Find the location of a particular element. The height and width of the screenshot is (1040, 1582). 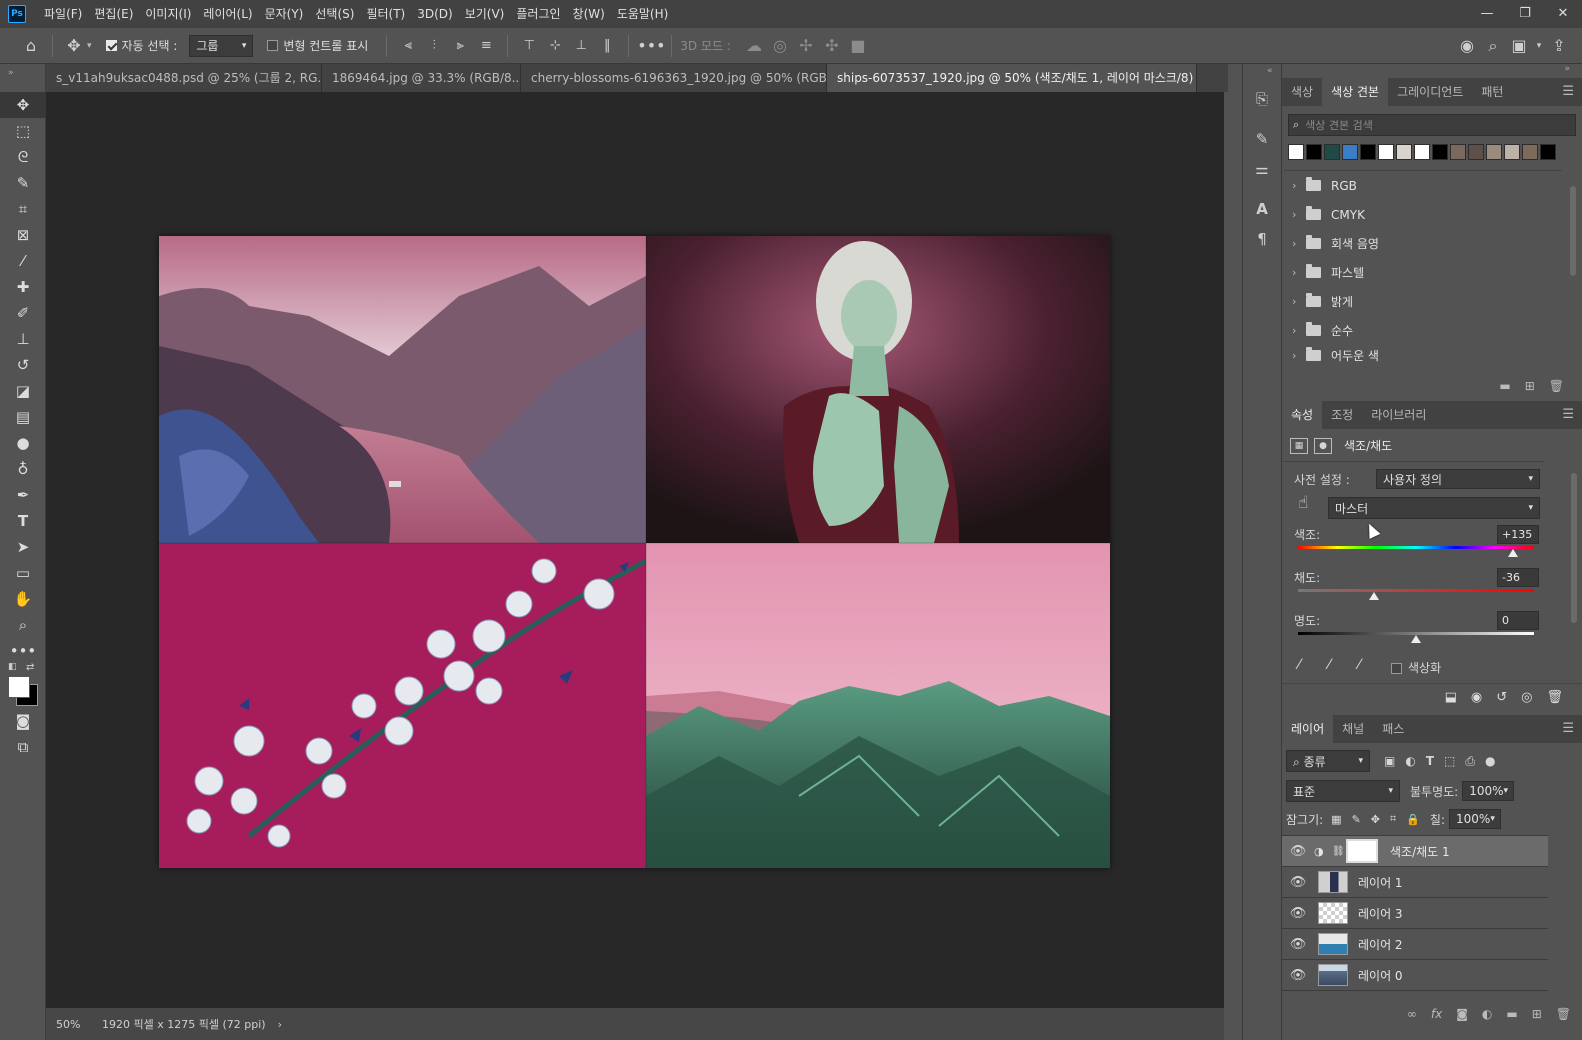

type-tool-icon: T is located at coordinates (23, 521).